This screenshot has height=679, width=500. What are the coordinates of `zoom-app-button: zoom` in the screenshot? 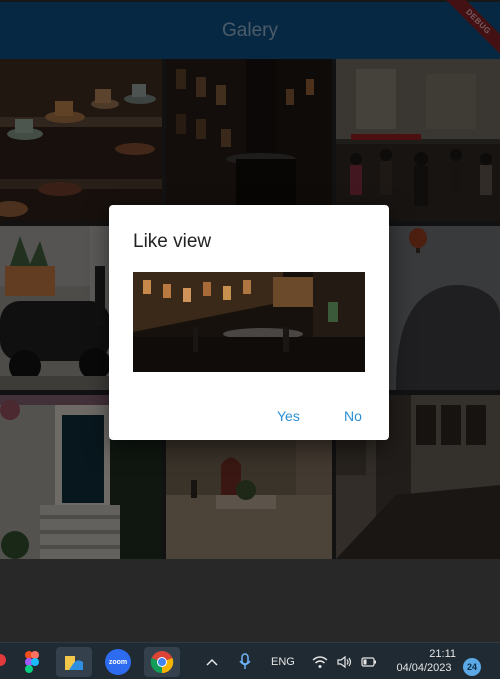 It's located at (118, 662).